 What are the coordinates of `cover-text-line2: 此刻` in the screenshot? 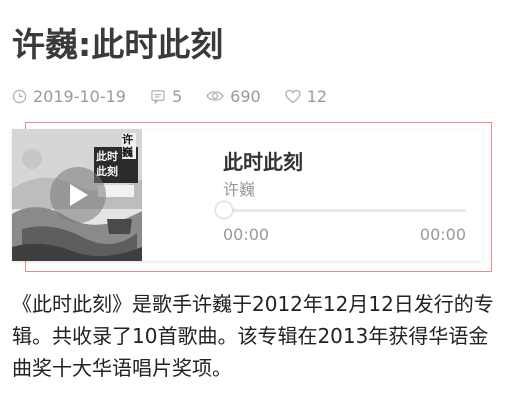 It's located at (107, 171).